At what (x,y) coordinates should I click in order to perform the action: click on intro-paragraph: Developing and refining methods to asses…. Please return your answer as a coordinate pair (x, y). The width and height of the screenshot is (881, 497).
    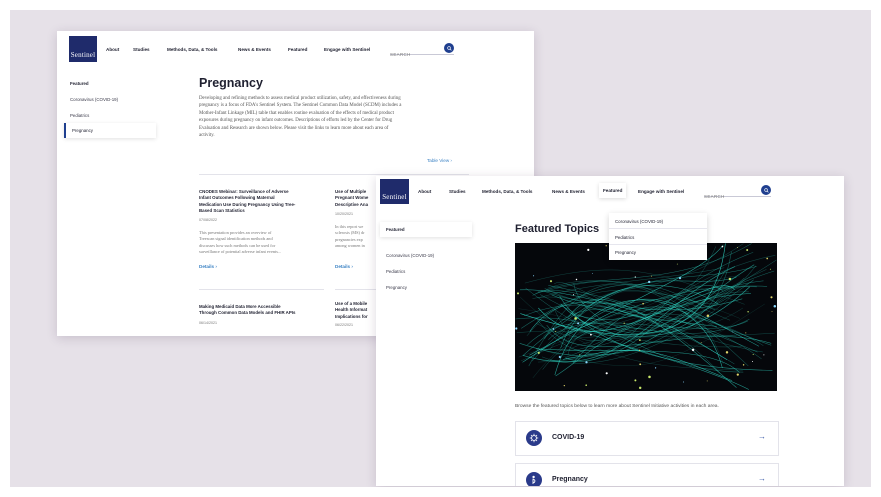
    Looking at the image, I should click on (300, 117).